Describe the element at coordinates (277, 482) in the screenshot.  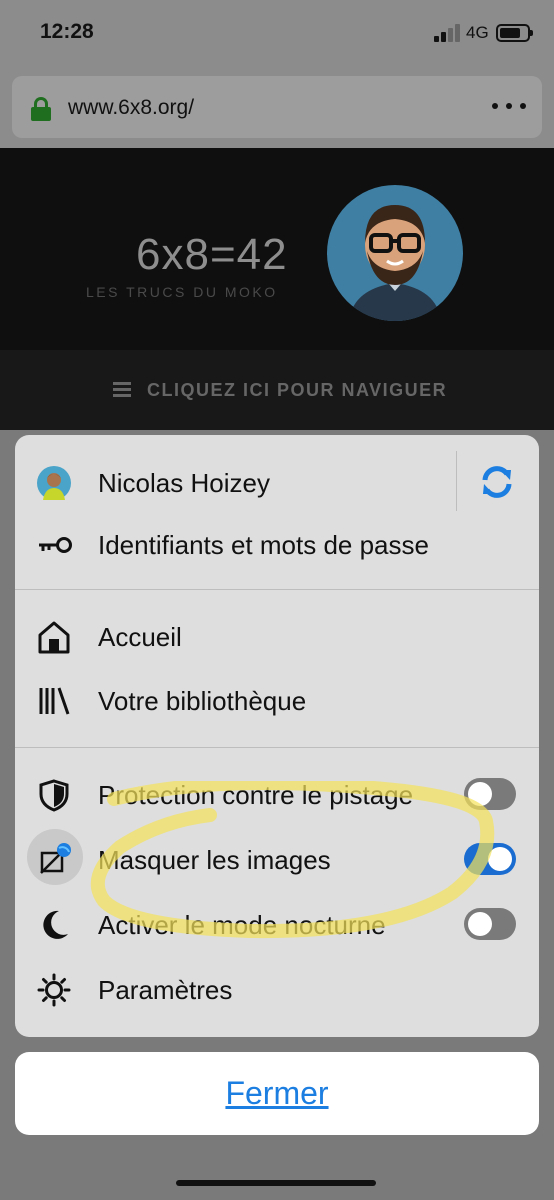
I see `menu-item-account: Nicolas Hoizey` at that location.